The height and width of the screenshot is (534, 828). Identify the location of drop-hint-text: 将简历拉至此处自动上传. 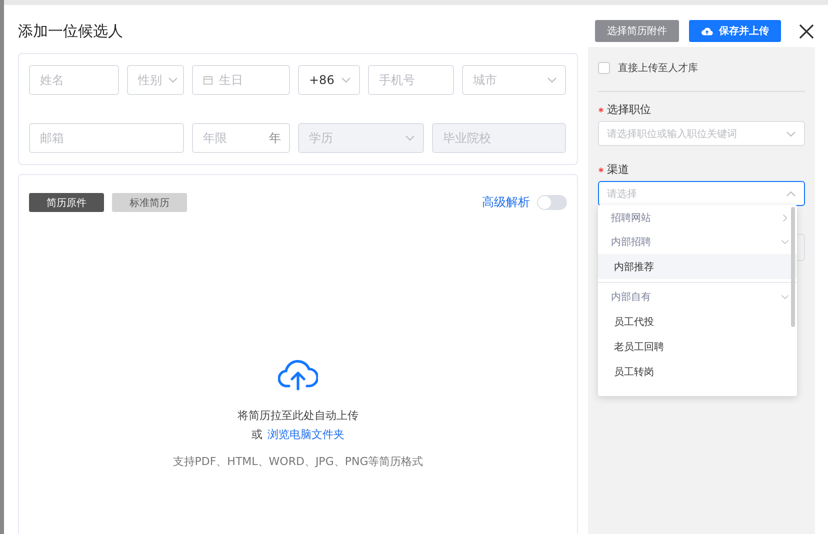
(298, 415).